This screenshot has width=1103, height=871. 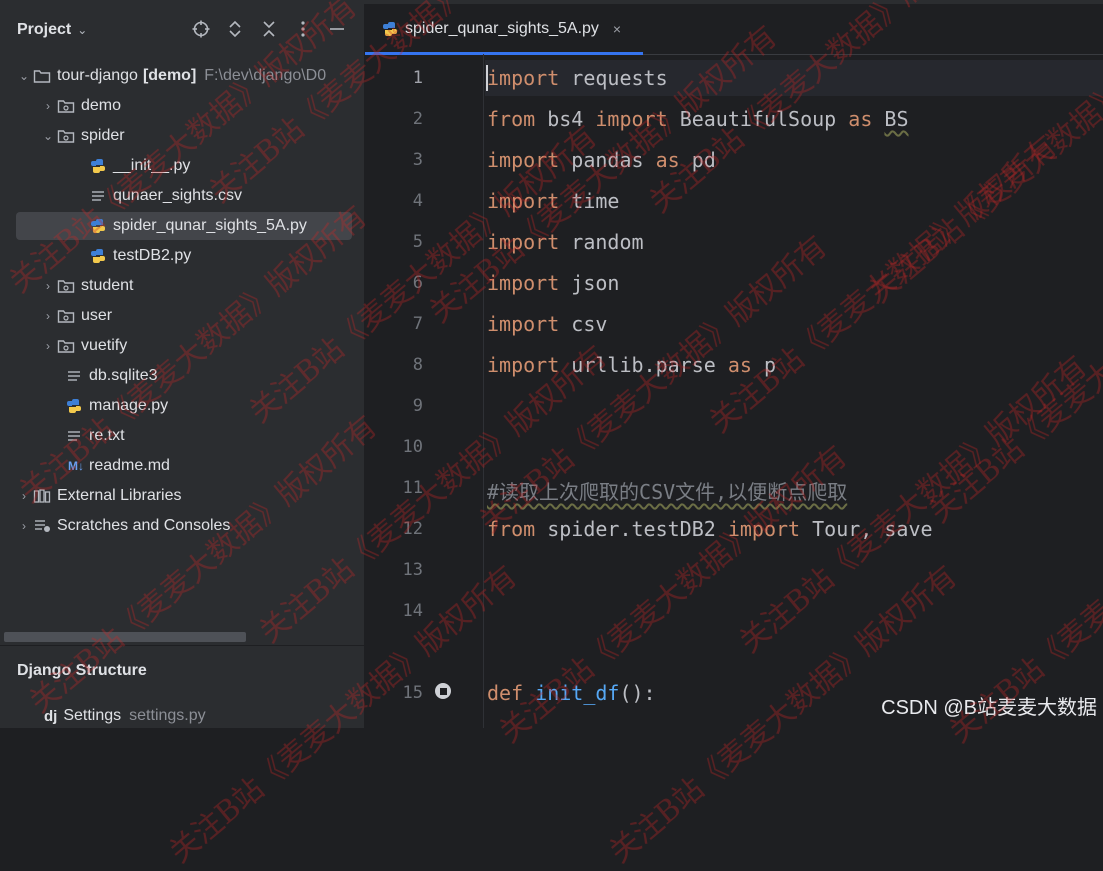 I want to click on code-token: csv, so click(x=589, y=324).